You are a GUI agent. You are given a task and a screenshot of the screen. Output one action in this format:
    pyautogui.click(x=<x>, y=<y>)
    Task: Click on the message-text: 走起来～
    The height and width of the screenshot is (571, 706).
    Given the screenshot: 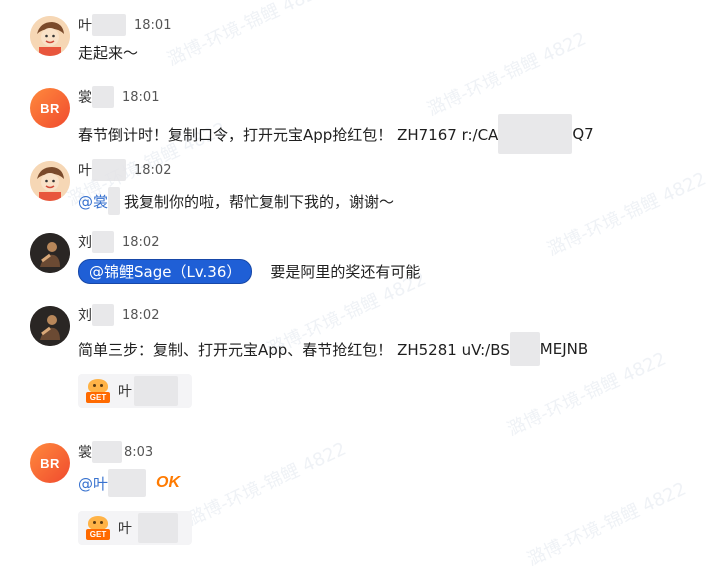 What is the action you would take?
    pyautogui.click(x=108, y=52)
    